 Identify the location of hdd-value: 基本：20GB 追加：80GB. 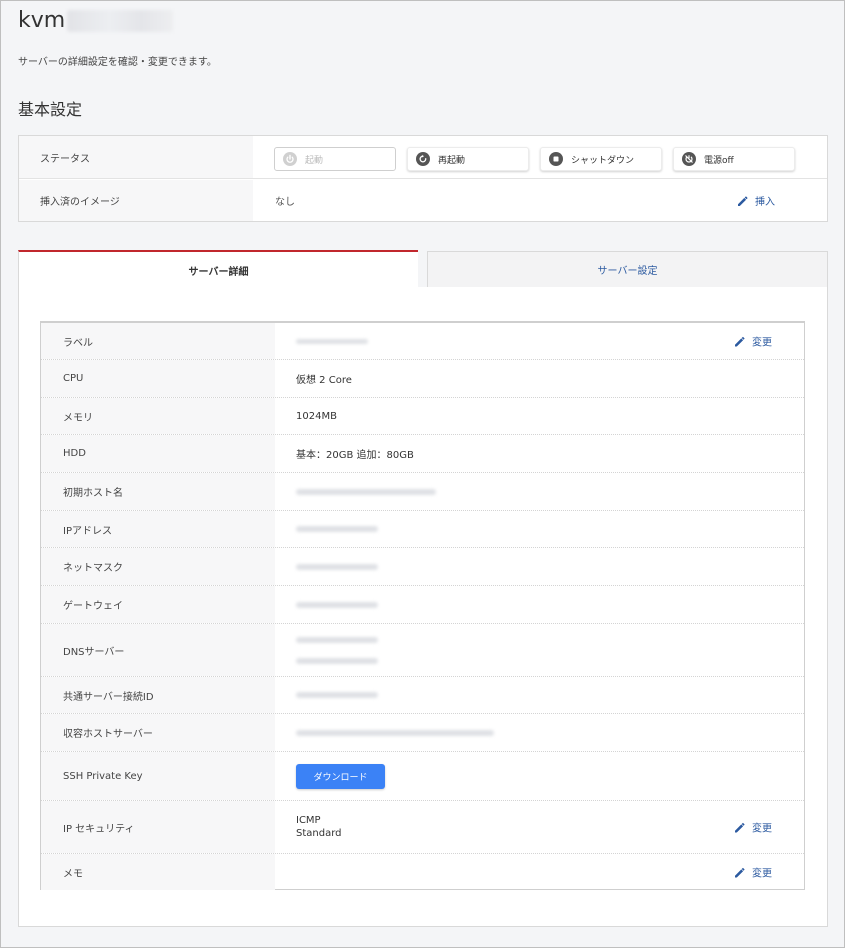
(355, 455).